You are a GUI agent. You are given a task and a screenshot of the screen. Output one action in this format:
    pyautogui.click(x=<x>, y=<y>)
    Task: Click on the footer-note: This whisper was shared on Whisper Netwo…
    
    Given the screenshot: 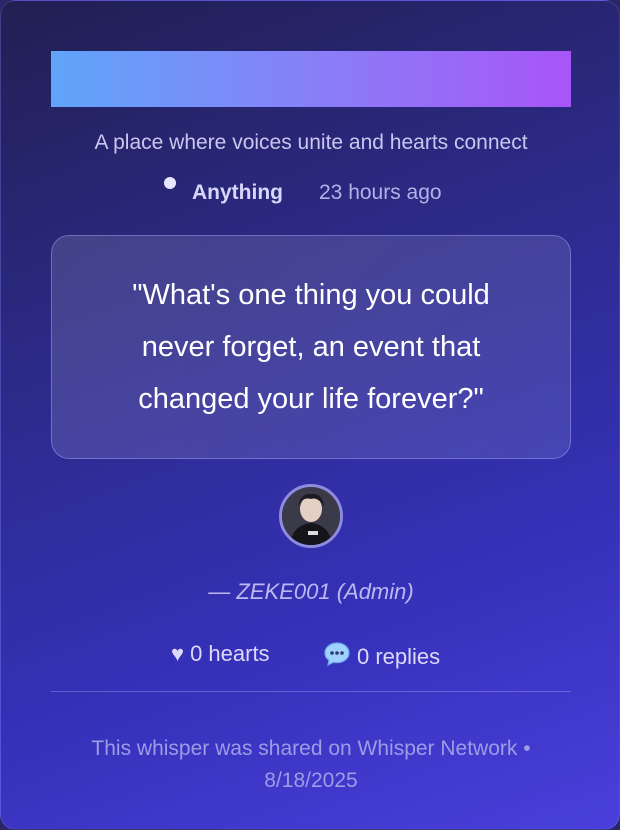 What is the action you would take?
    pyautogui.click(x=311, y=764)
    